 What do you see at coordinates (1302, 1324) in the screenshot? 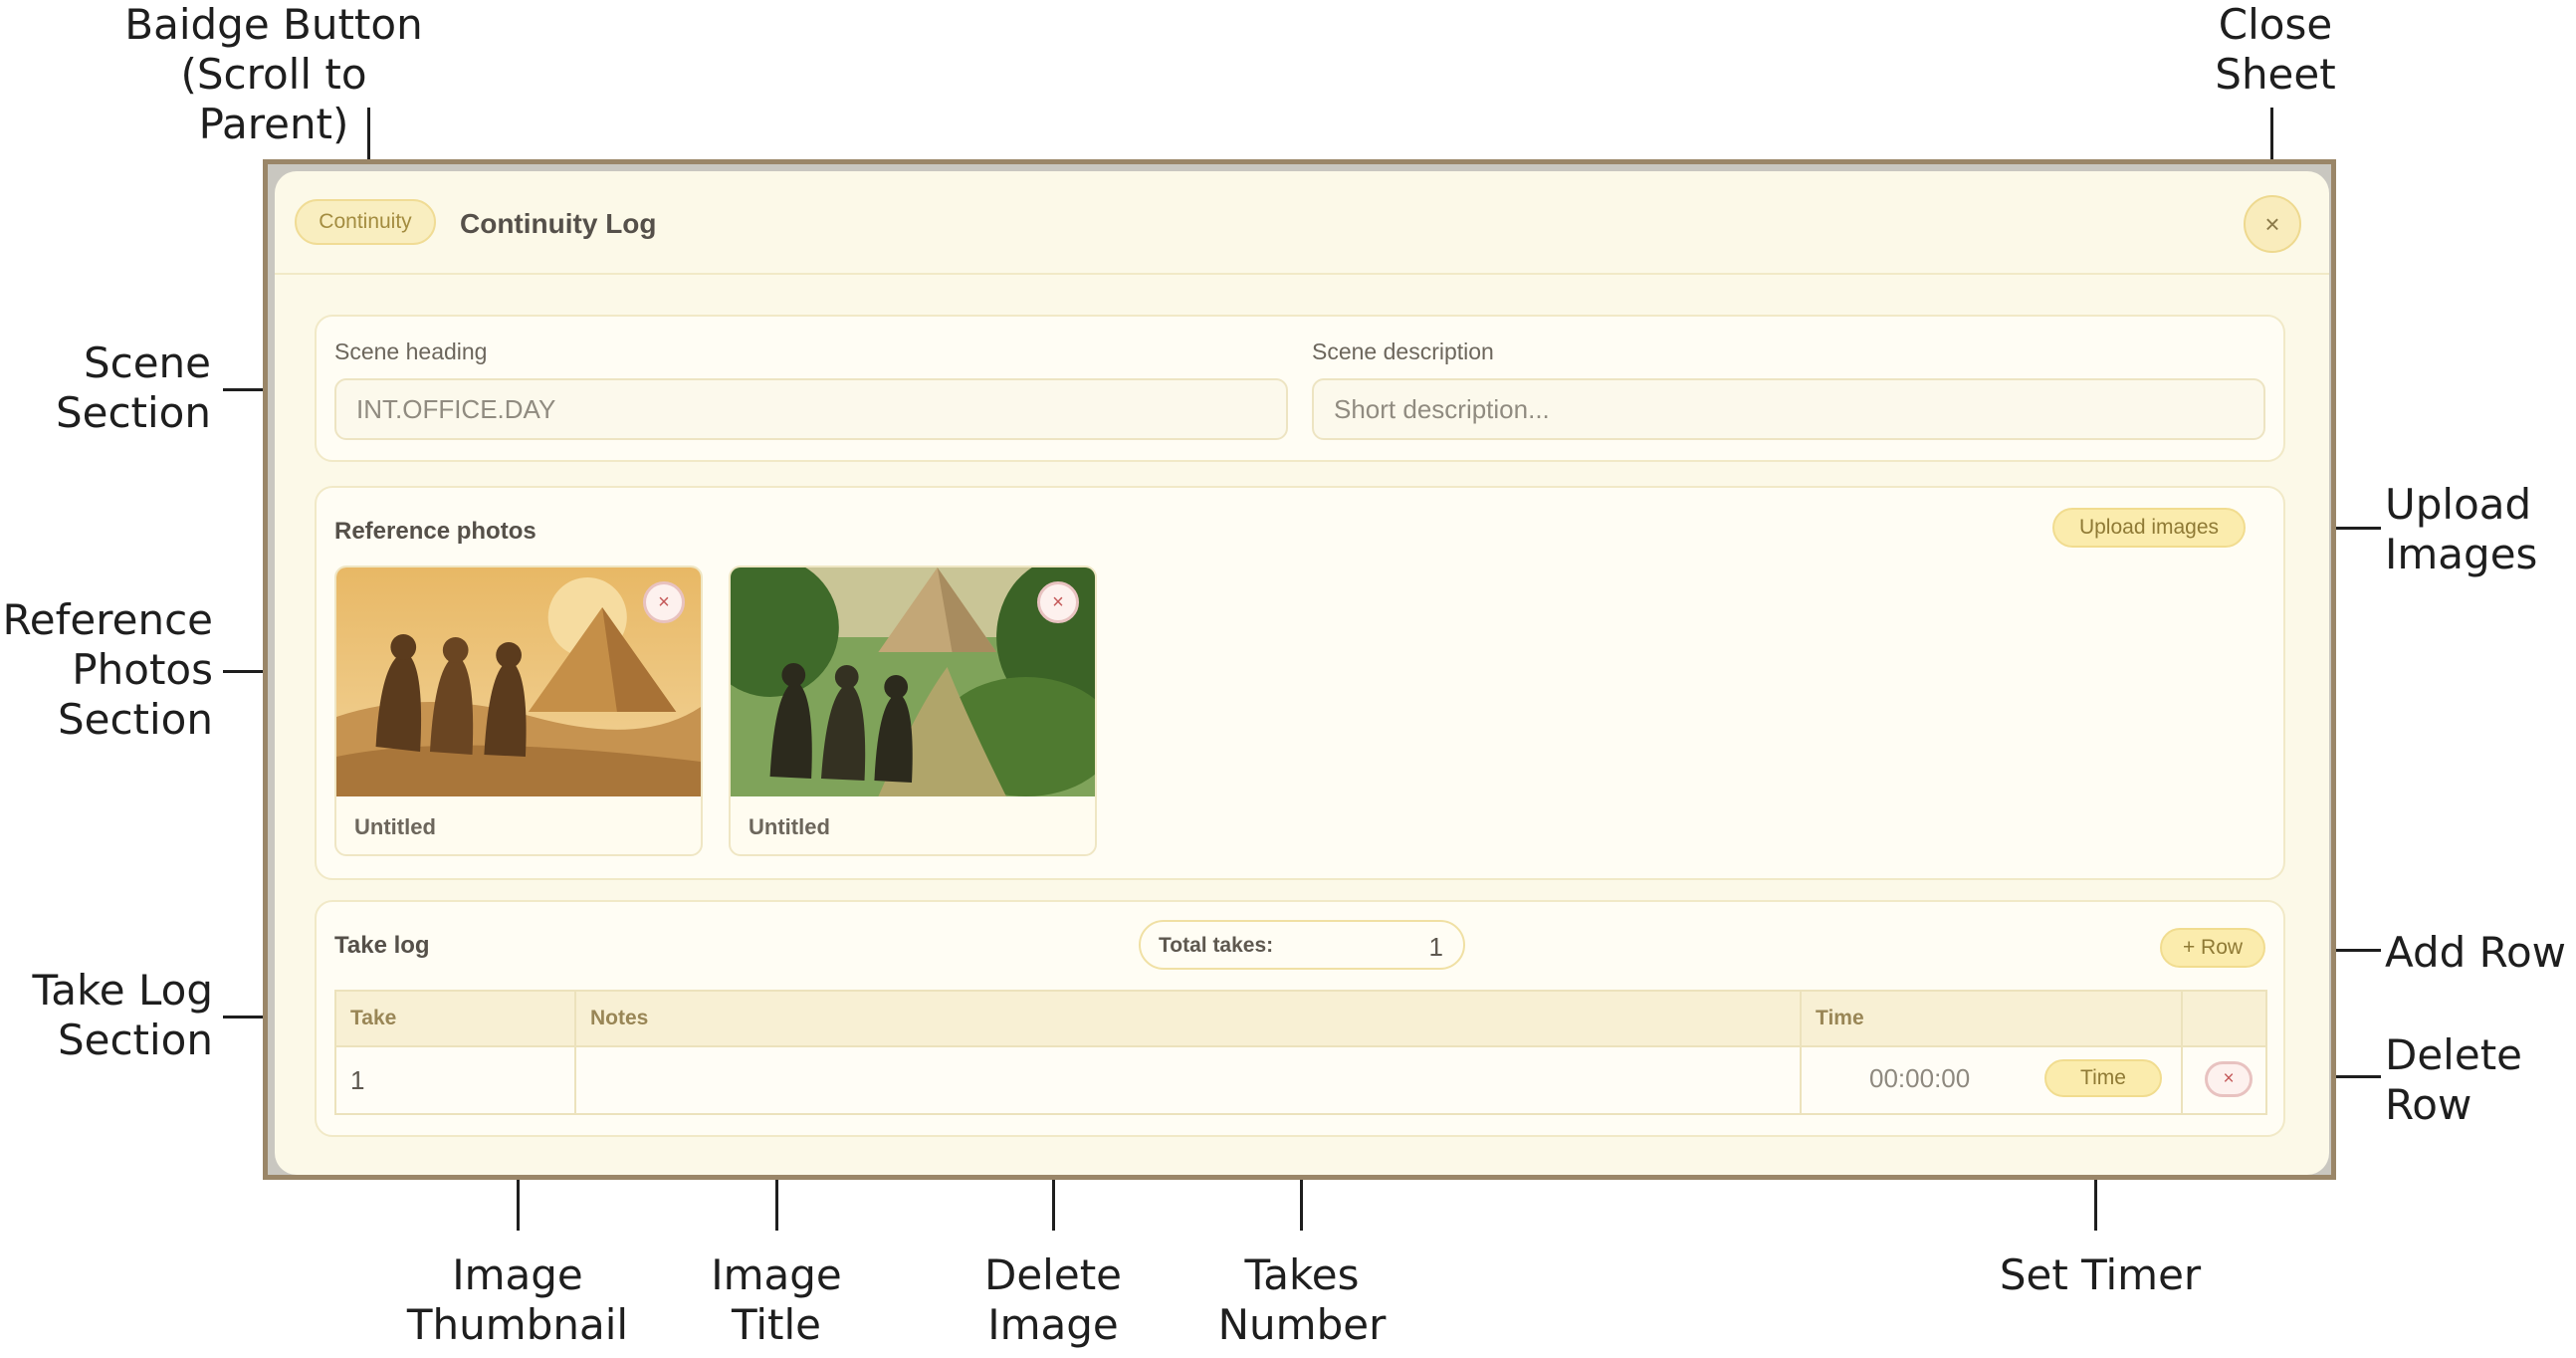
I see `annotation-line: Number` at bounding box center [1302, 1324].